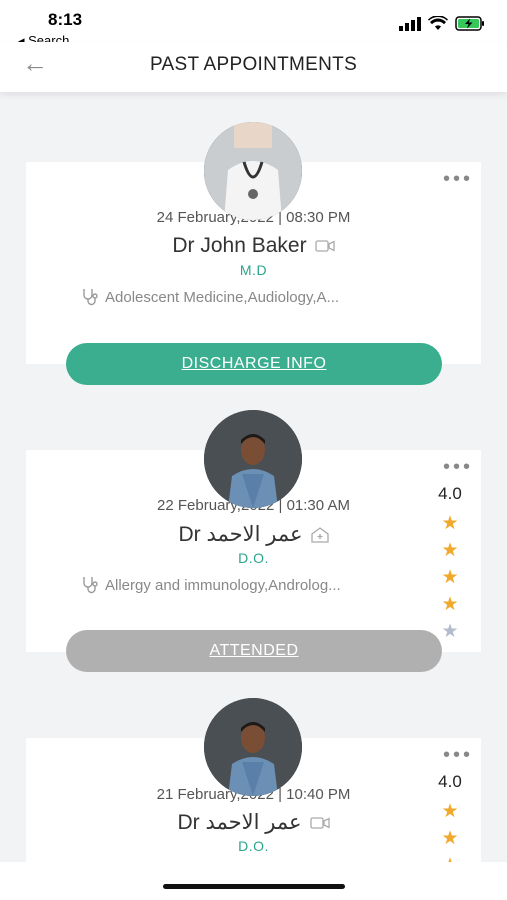 The image size is (507, 900). What do you see at coordinates (450, 564) in the screenshot?
I see `rating: 4.0 ★ ★ ★ ★ ★` at bounding box center [450, 564].